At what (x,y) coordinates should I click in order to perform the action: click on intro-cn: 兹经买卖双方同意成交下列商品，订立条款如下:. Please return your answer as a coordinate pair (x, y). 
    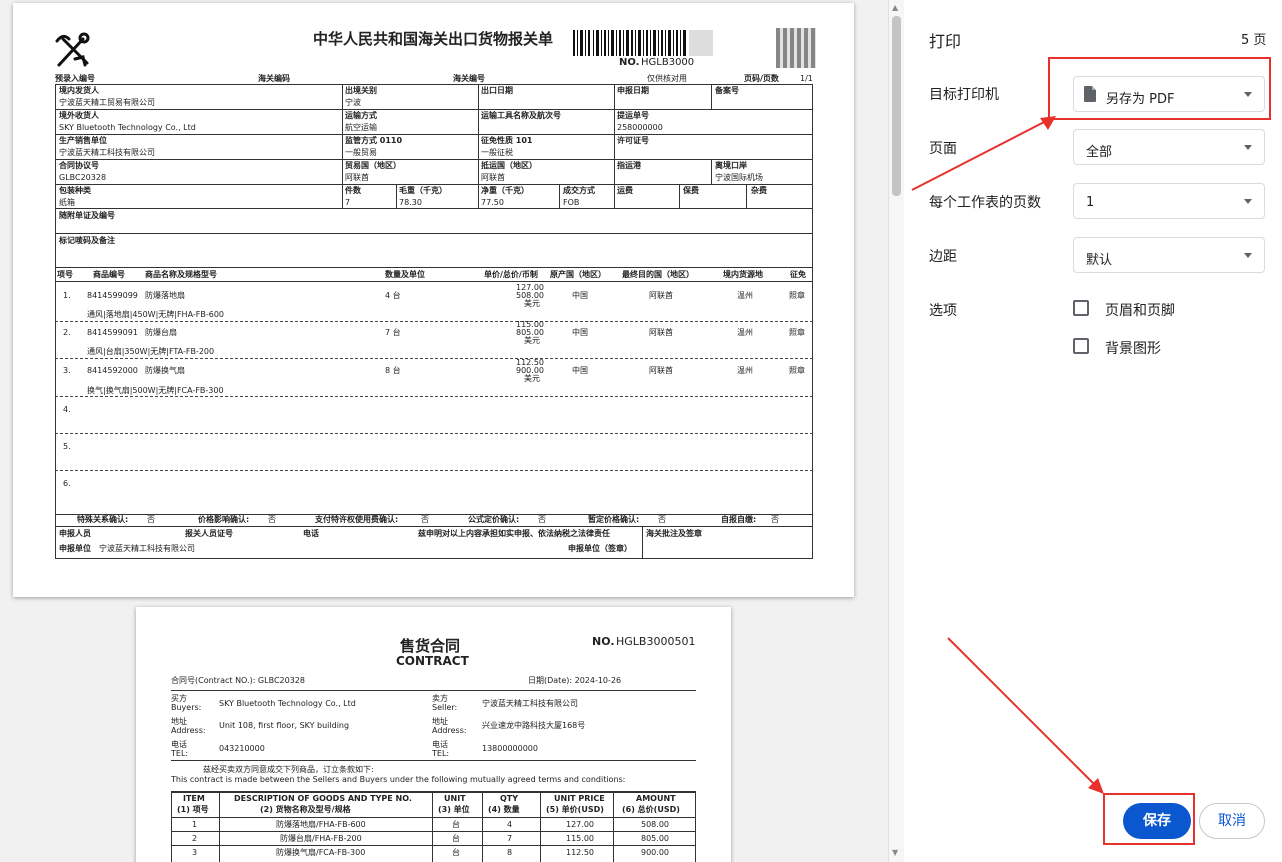
    Looking at the image, I should click on (288, 769).